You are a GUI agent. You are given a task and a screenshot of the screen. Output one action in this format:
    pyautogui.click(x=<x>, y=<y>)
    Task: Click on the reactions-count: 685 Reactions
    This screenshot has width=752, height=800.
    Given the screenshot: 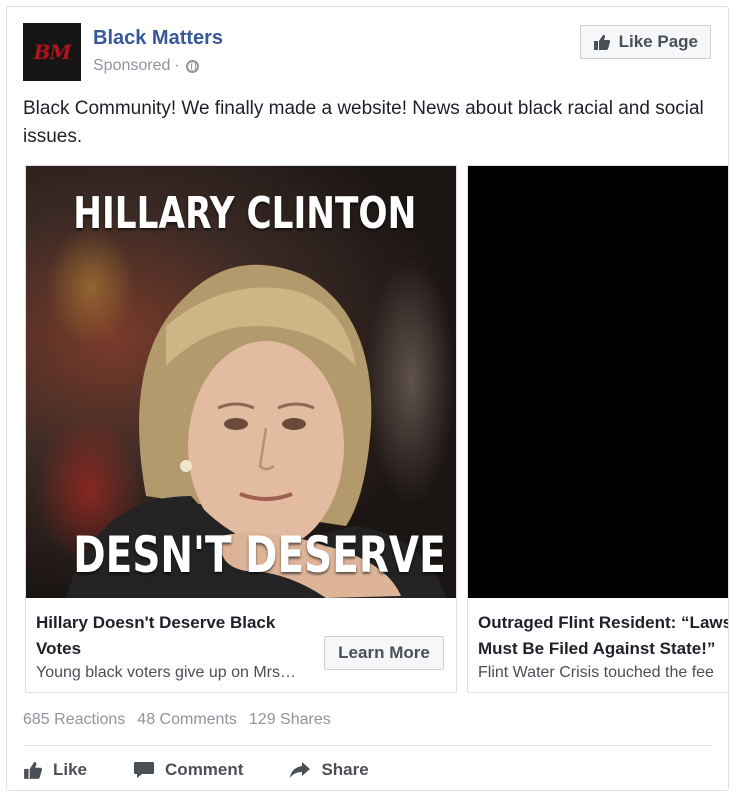 What is the action you would take?
    pyautogui.click(x=74, y=720)
    